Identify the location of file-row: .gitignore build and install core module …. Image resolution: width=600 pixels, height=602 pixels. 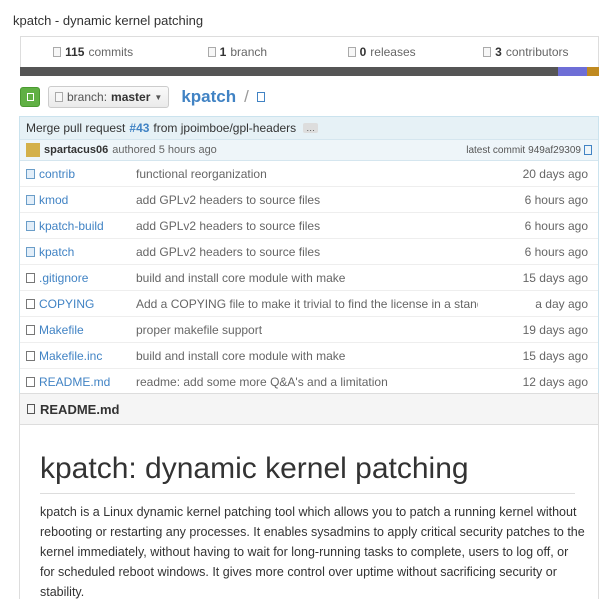
(309, 277).